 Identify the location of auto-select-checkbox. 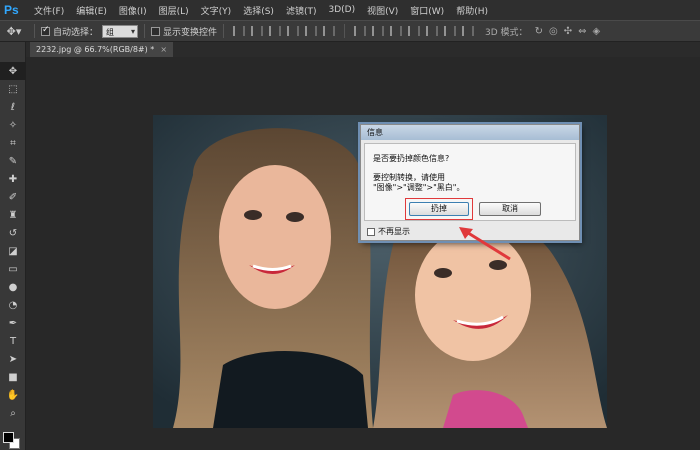
(45, 30).